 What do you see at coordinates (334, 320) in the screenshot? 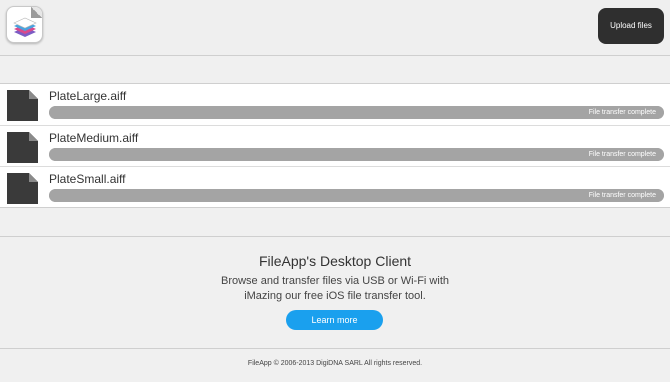
I see `learn-more-button: Learn more` at bounding box center [334, 320].